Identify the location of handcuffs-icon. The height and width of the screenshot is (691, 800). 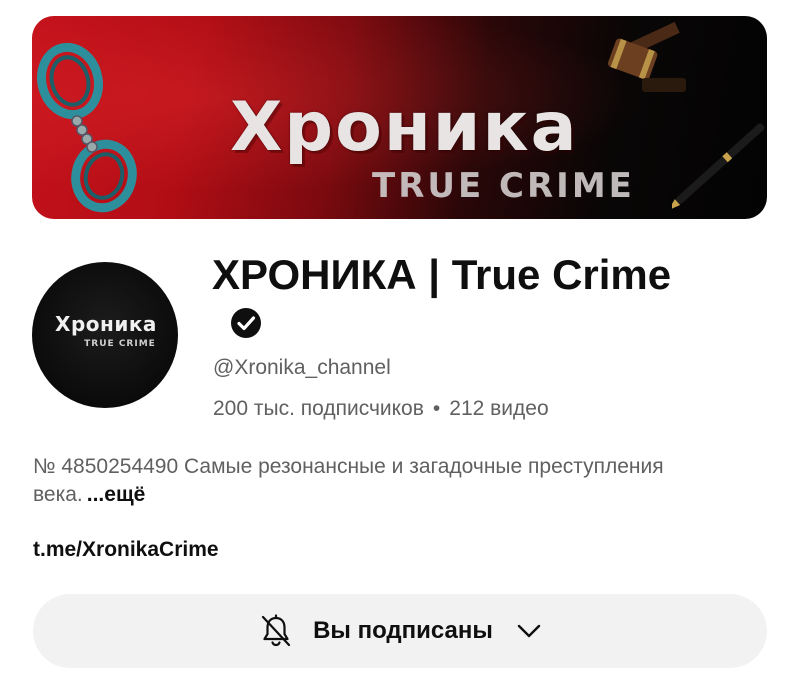
(87, 127).